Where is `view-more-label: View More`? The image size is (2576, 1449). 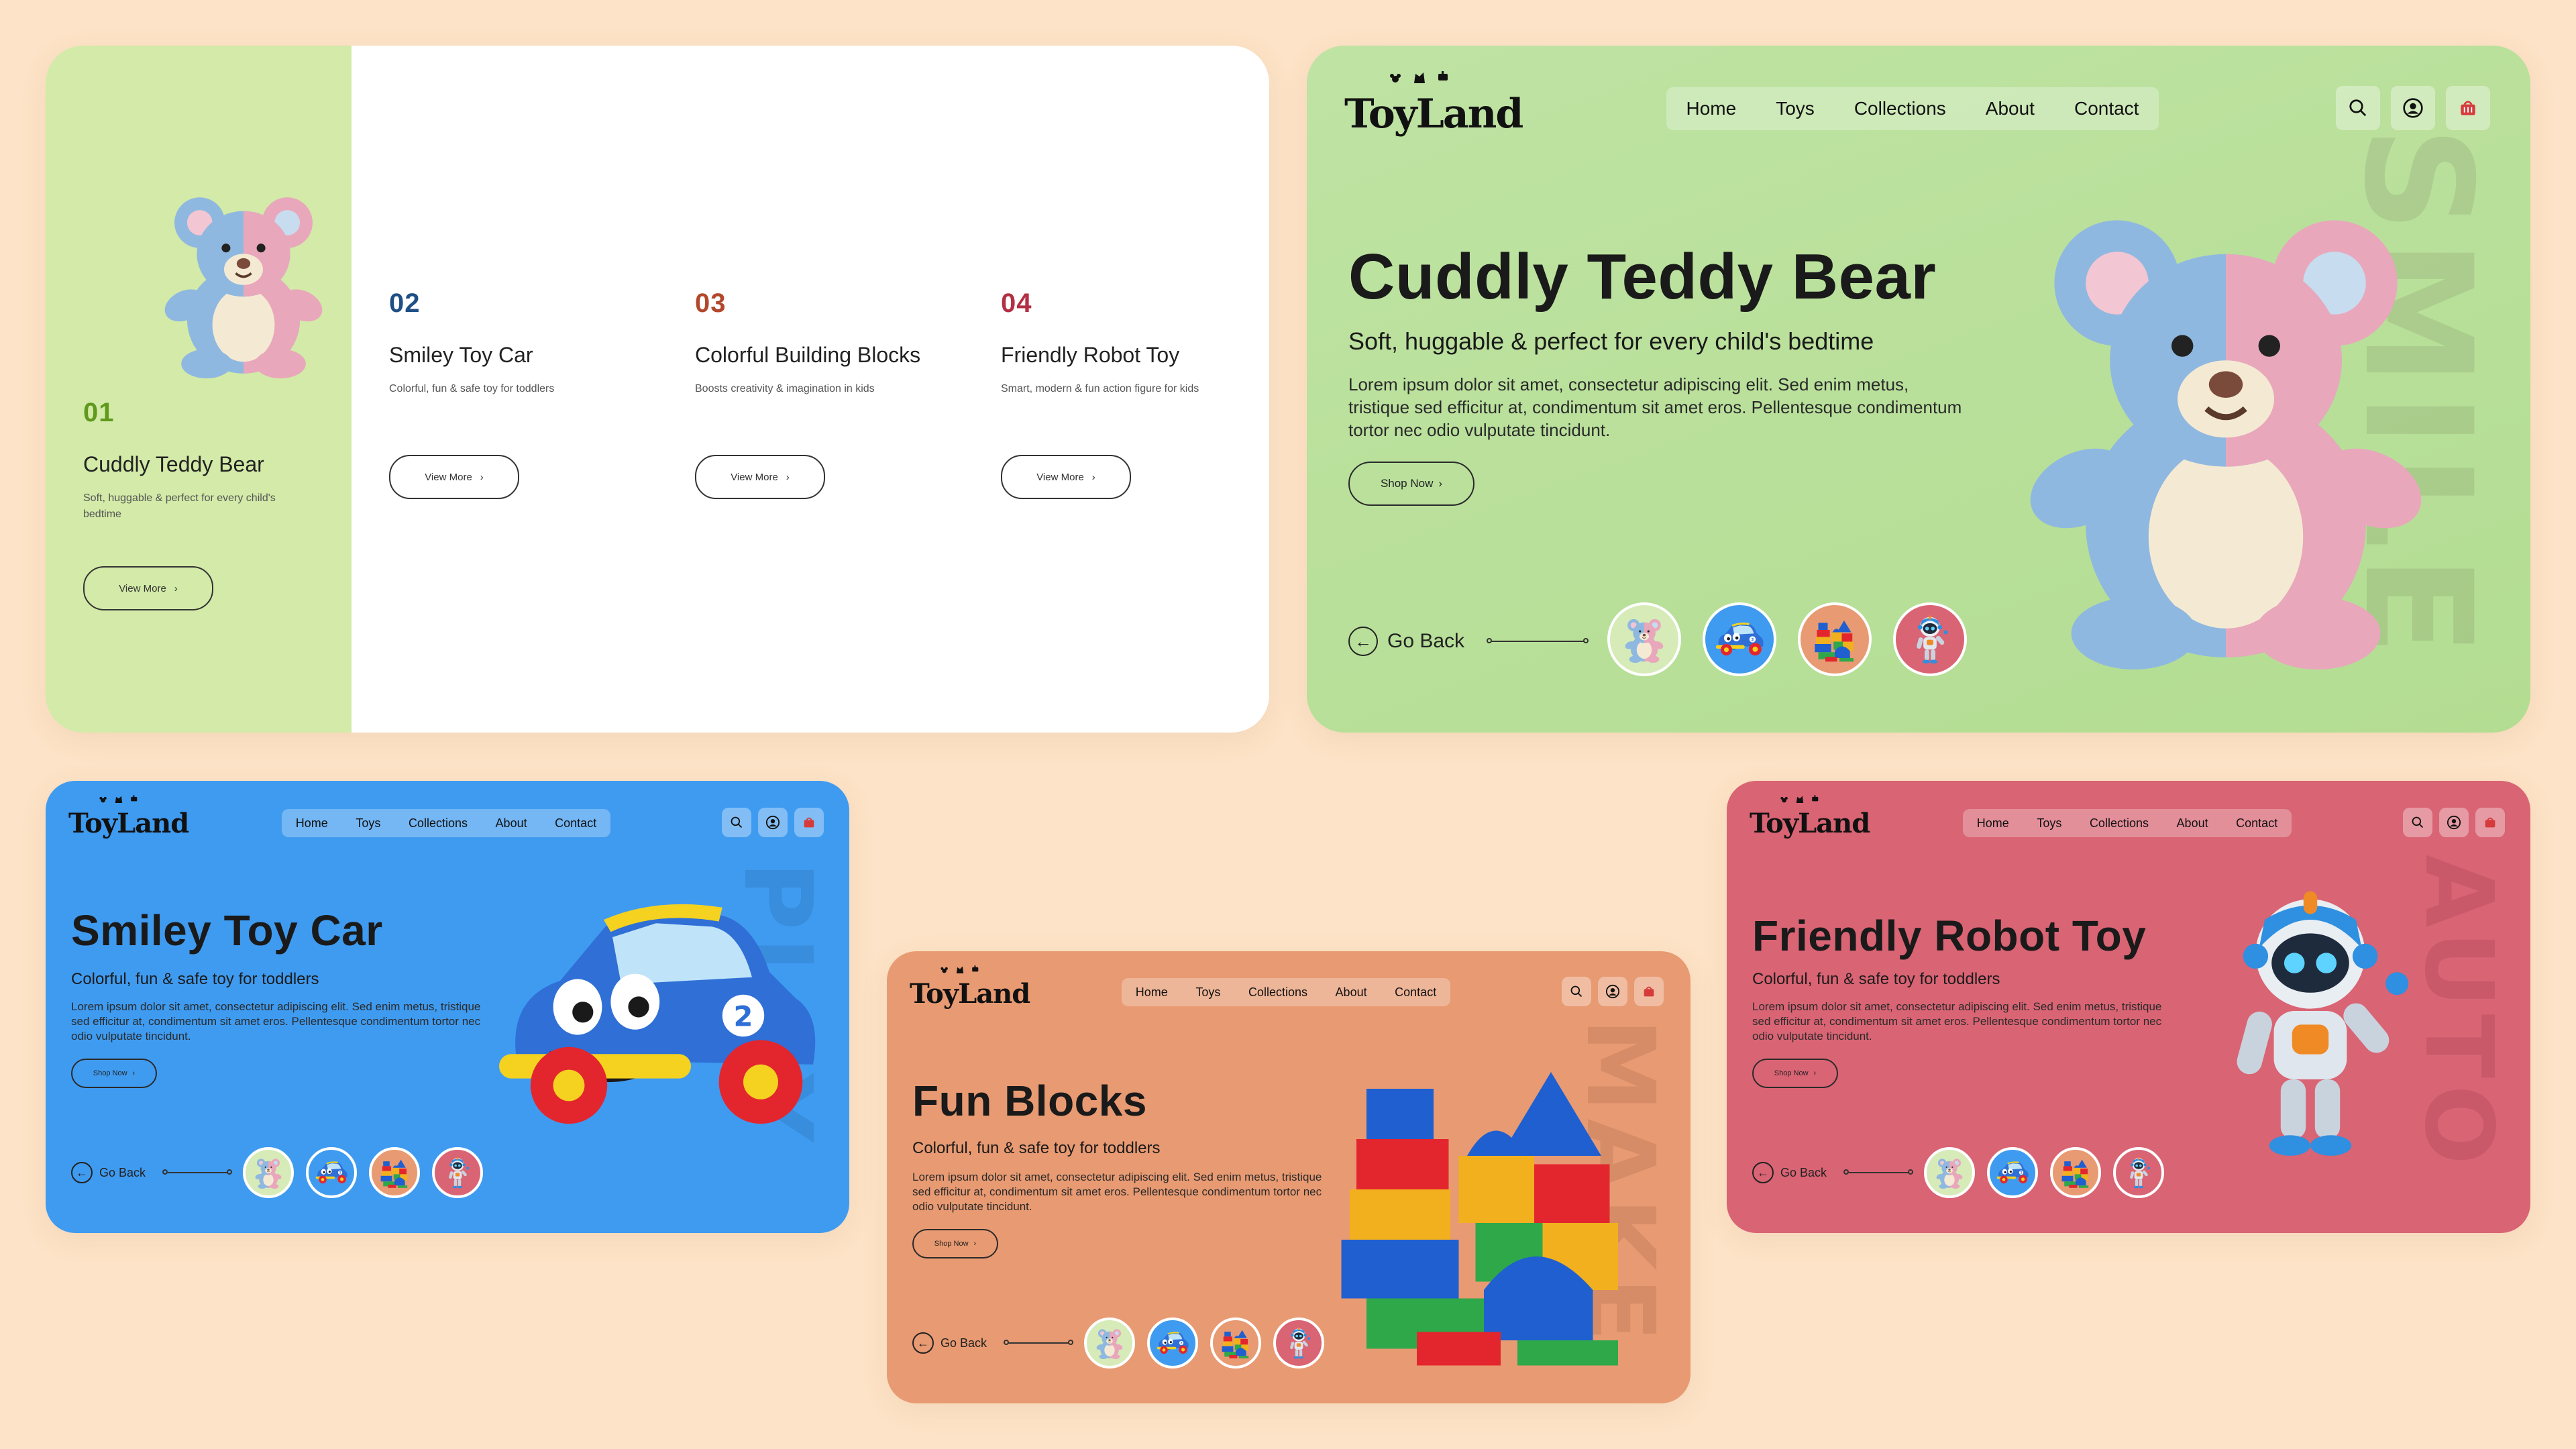
view-more-label: View More is located at coordinates (754, 477).